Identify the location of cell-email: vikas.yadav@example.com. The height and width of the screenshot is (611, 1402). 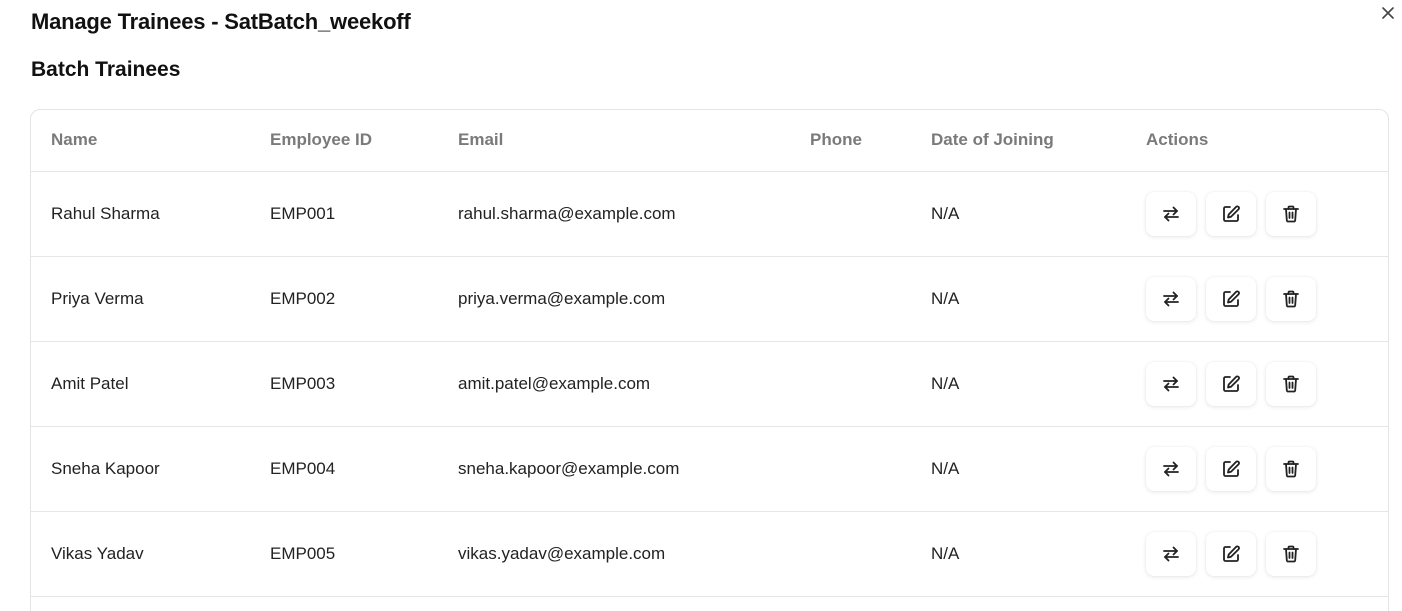
(562, 553).